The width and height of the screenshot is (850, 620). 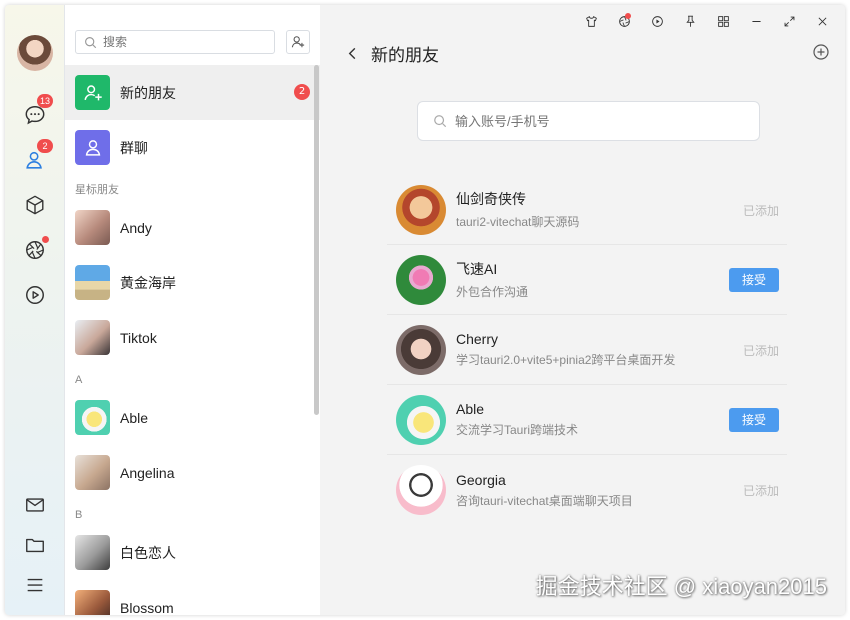 I want to click on friend-request-row: Georgia 咨询tauri-vitechat桌面端聊天项目 已添加, so click(x=587, y=490).